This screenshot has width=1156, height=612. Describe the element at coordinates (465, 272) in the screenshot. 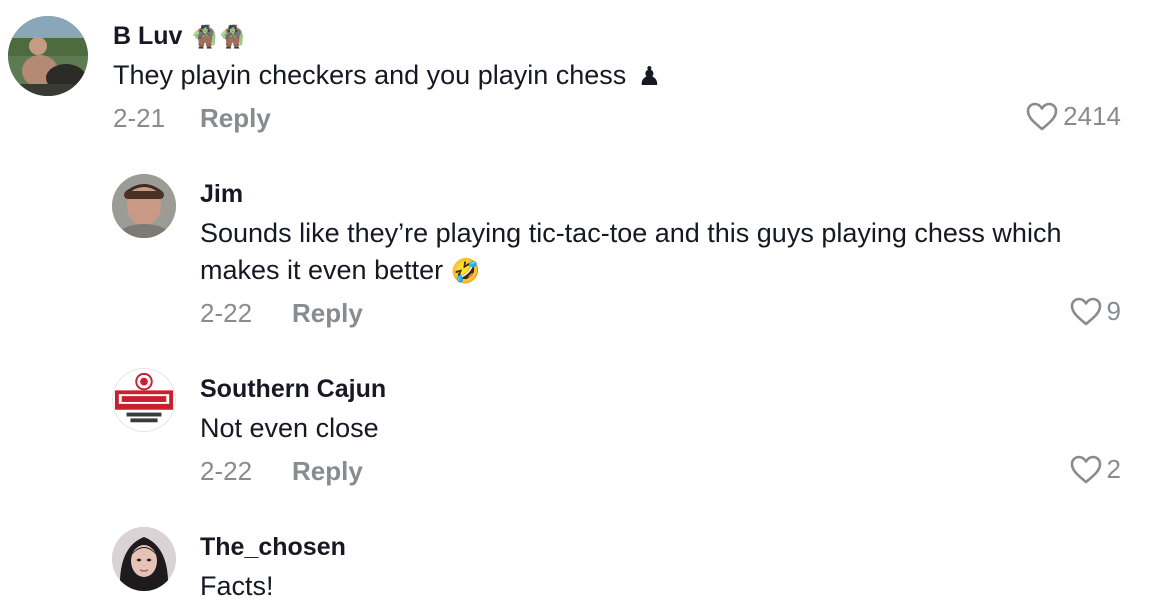

I see `rolling-laughing-emoji: 🤣` at that location.